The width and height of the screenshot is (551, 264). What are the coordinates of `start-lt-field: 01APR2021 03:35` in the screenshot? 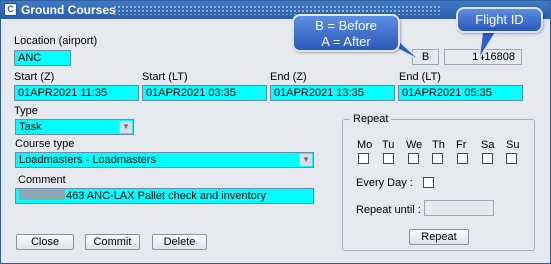 It's located at (204, 93).